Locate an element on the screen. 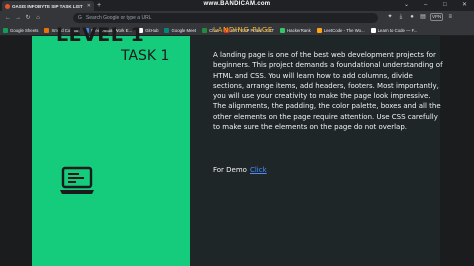  google-g-icon: G is located at coordinates (80, 18).